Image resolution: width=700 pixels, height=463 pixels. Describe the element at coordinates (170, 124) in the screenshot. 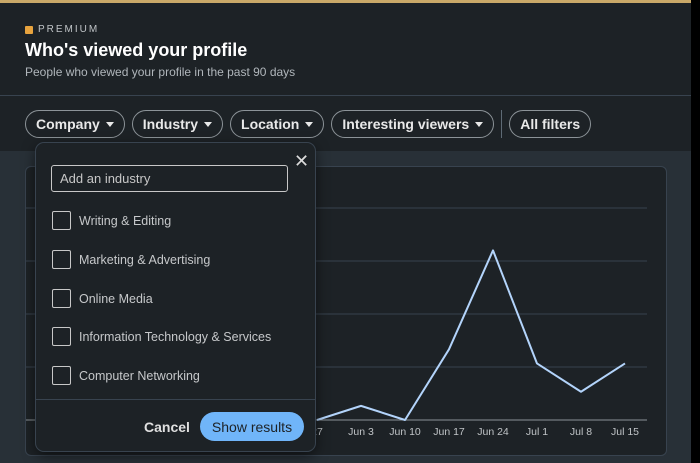

I see `industry-filter-label: Industry` at that location.